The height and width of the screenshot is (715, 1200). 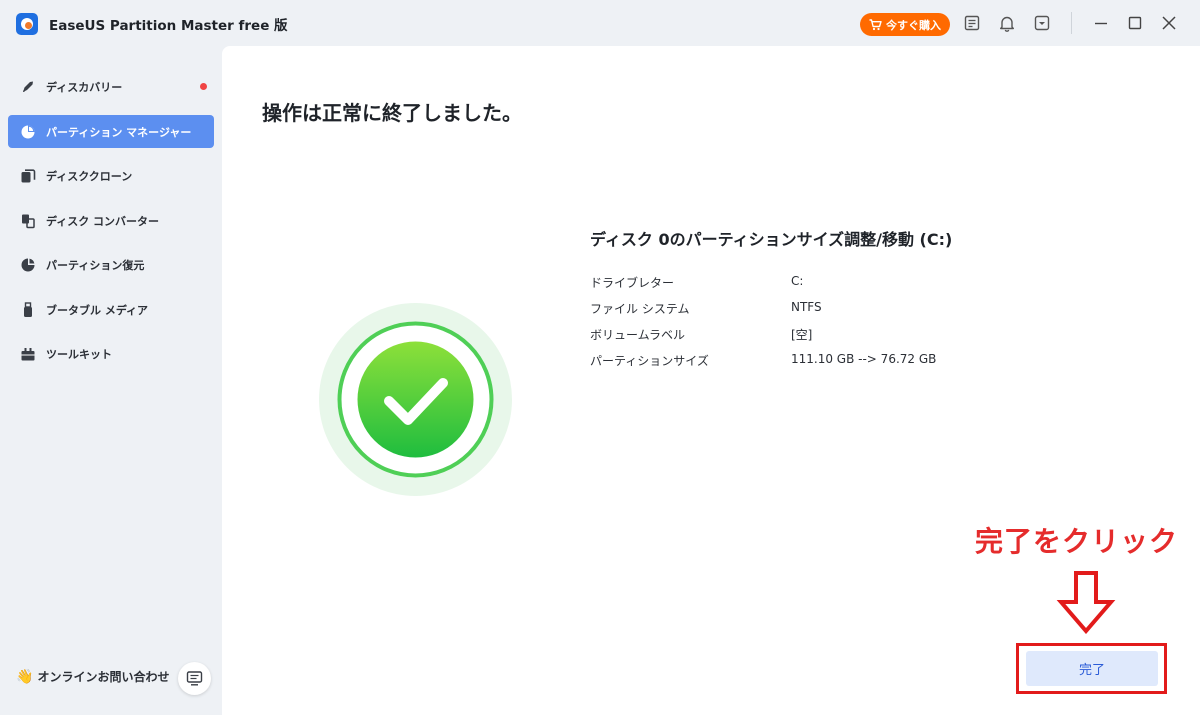 I want to click on sidebar-item-label: ブータブル メディア, so click(x=97, y=310).